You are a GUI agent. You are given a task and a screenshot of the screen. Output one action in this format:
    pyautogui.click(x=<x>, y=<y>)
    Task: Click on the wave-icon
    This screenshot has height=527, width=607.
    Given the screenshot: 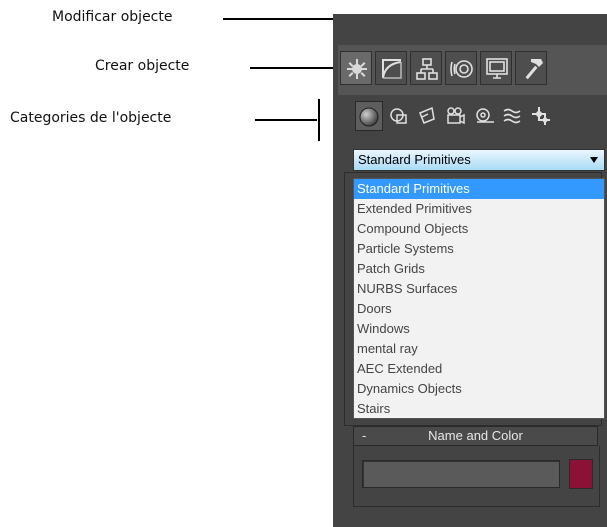 What is the action you would take?
    pyautogui.click(x=512, y=116)
    